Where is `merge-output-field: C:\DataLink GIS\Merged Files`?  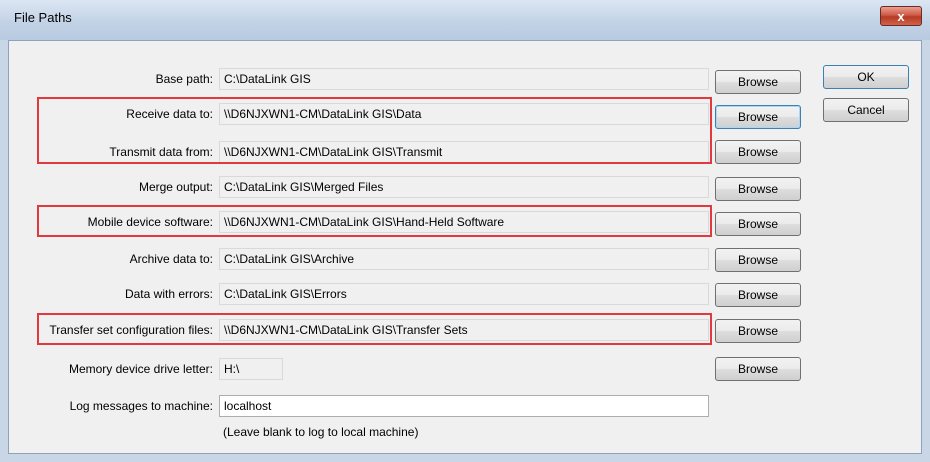
merge-output-field: C:\DataLink GIS\Merged Files is located at coordinates (464, 187).